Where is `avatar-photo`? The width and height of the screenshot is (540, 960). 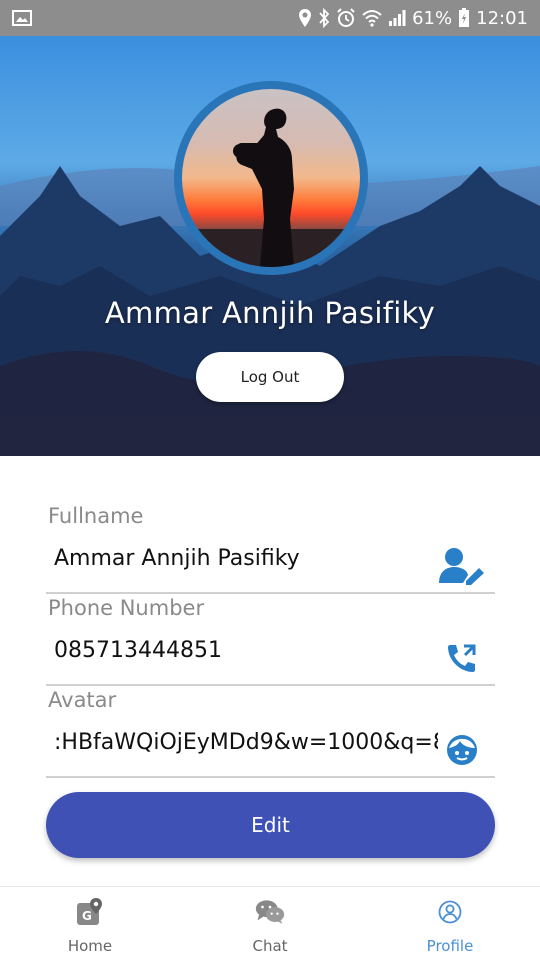
avatar-photo is located at coordinates (271, 178).